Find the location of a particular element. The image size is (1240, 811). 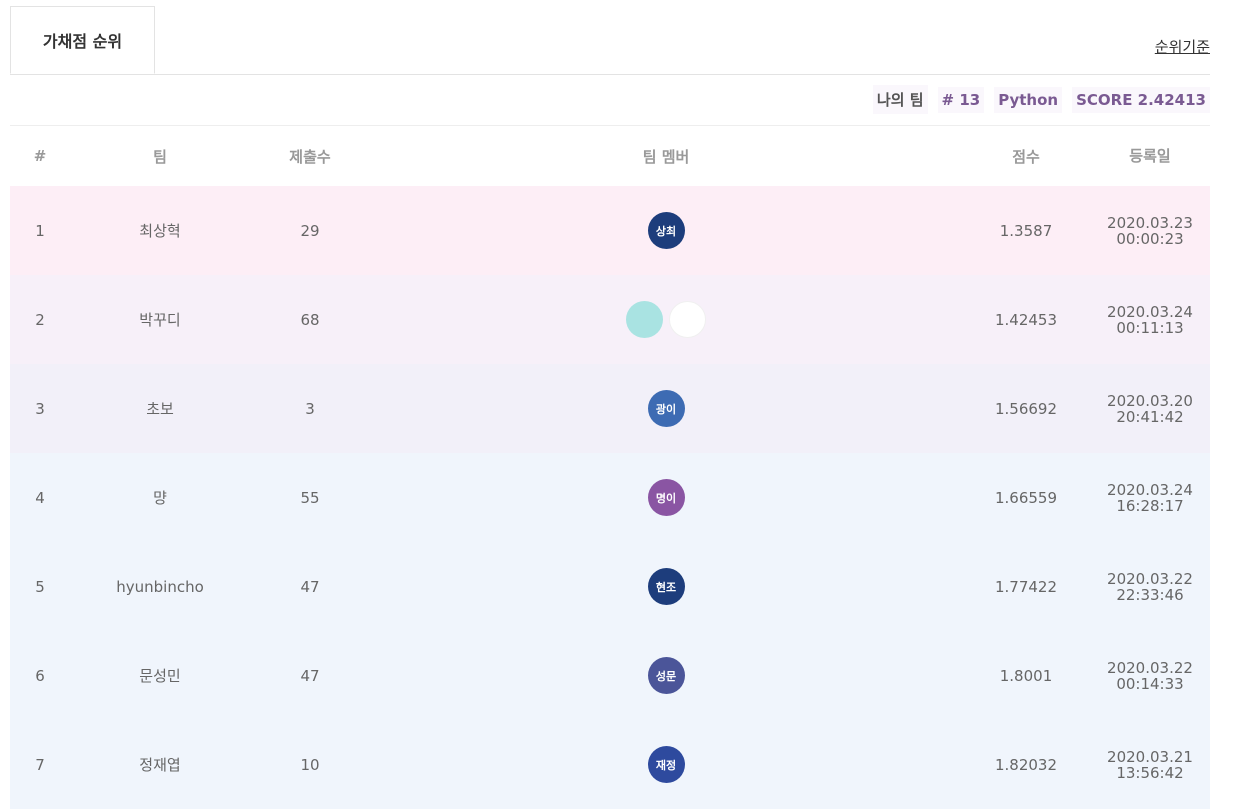

row-rank: 2 is located at coordinates (40, 319).